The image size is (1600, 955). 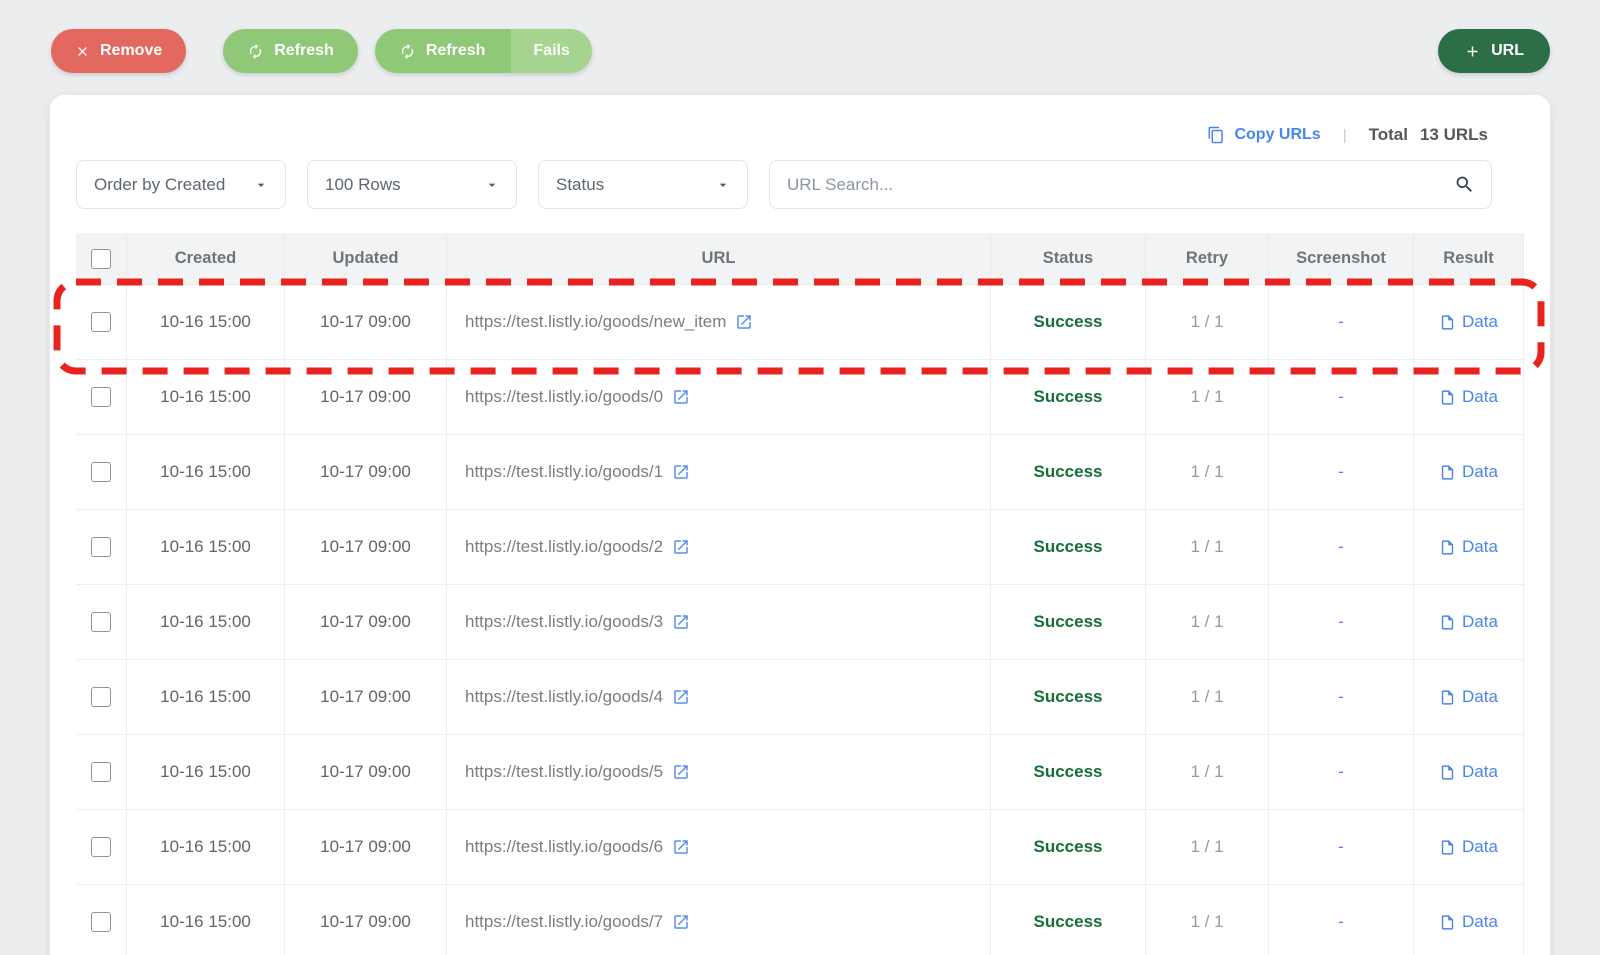 What do you see at coordinates (1388, 134) in the screenshot?
I see `total-label: Total` at bounding box center [1388, 134].